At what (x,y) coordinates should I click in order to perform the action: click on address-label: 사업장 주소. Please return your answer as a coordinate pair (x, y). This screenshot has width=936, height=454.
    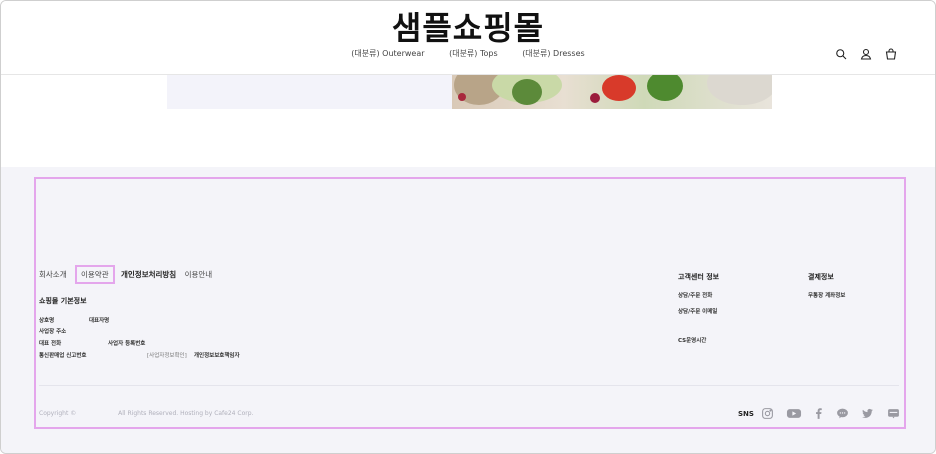
    Looking at the image, I should click on (53, 332).